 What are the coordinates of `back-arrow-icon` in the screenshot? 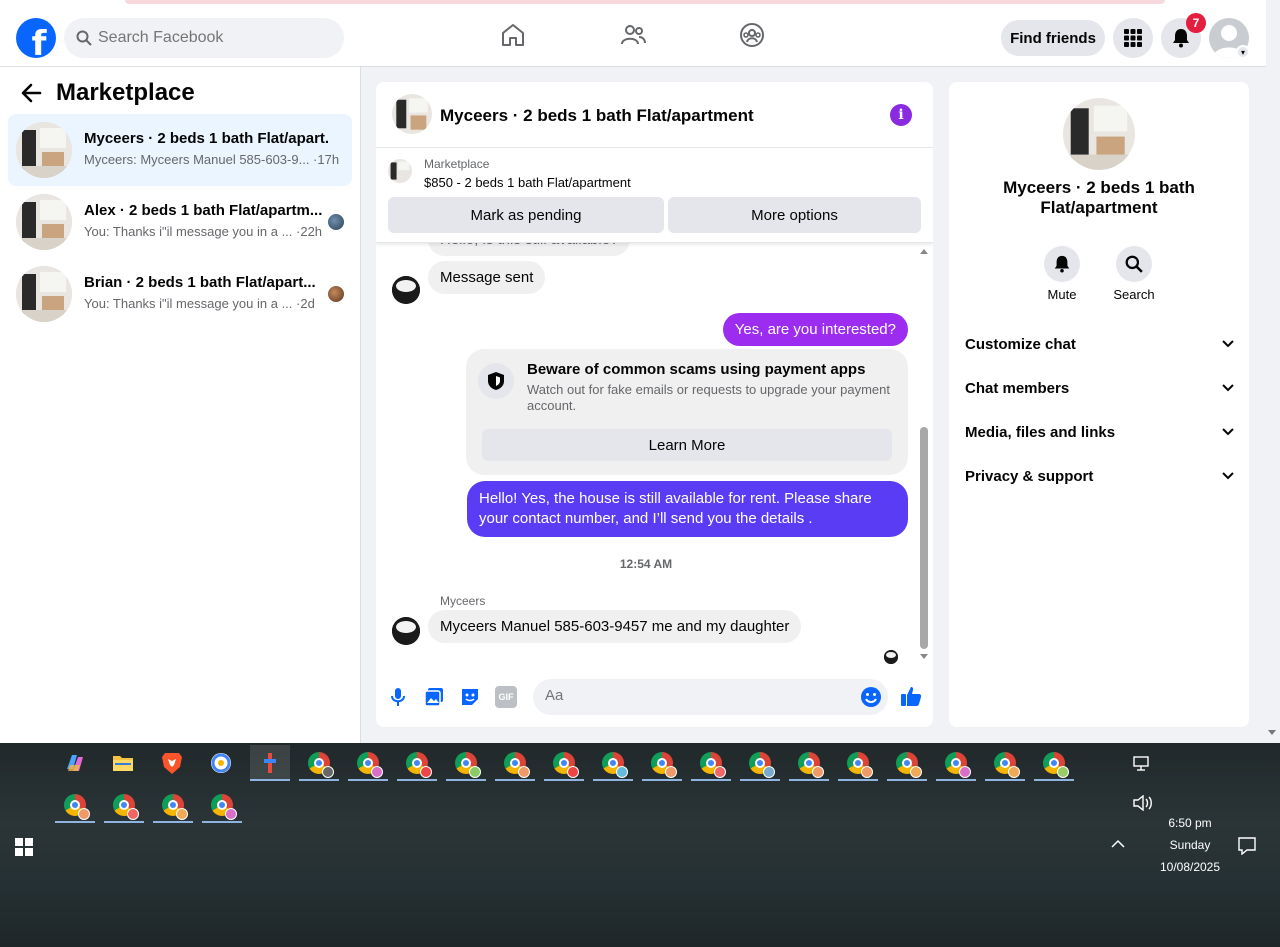 It's located at (31, 93).